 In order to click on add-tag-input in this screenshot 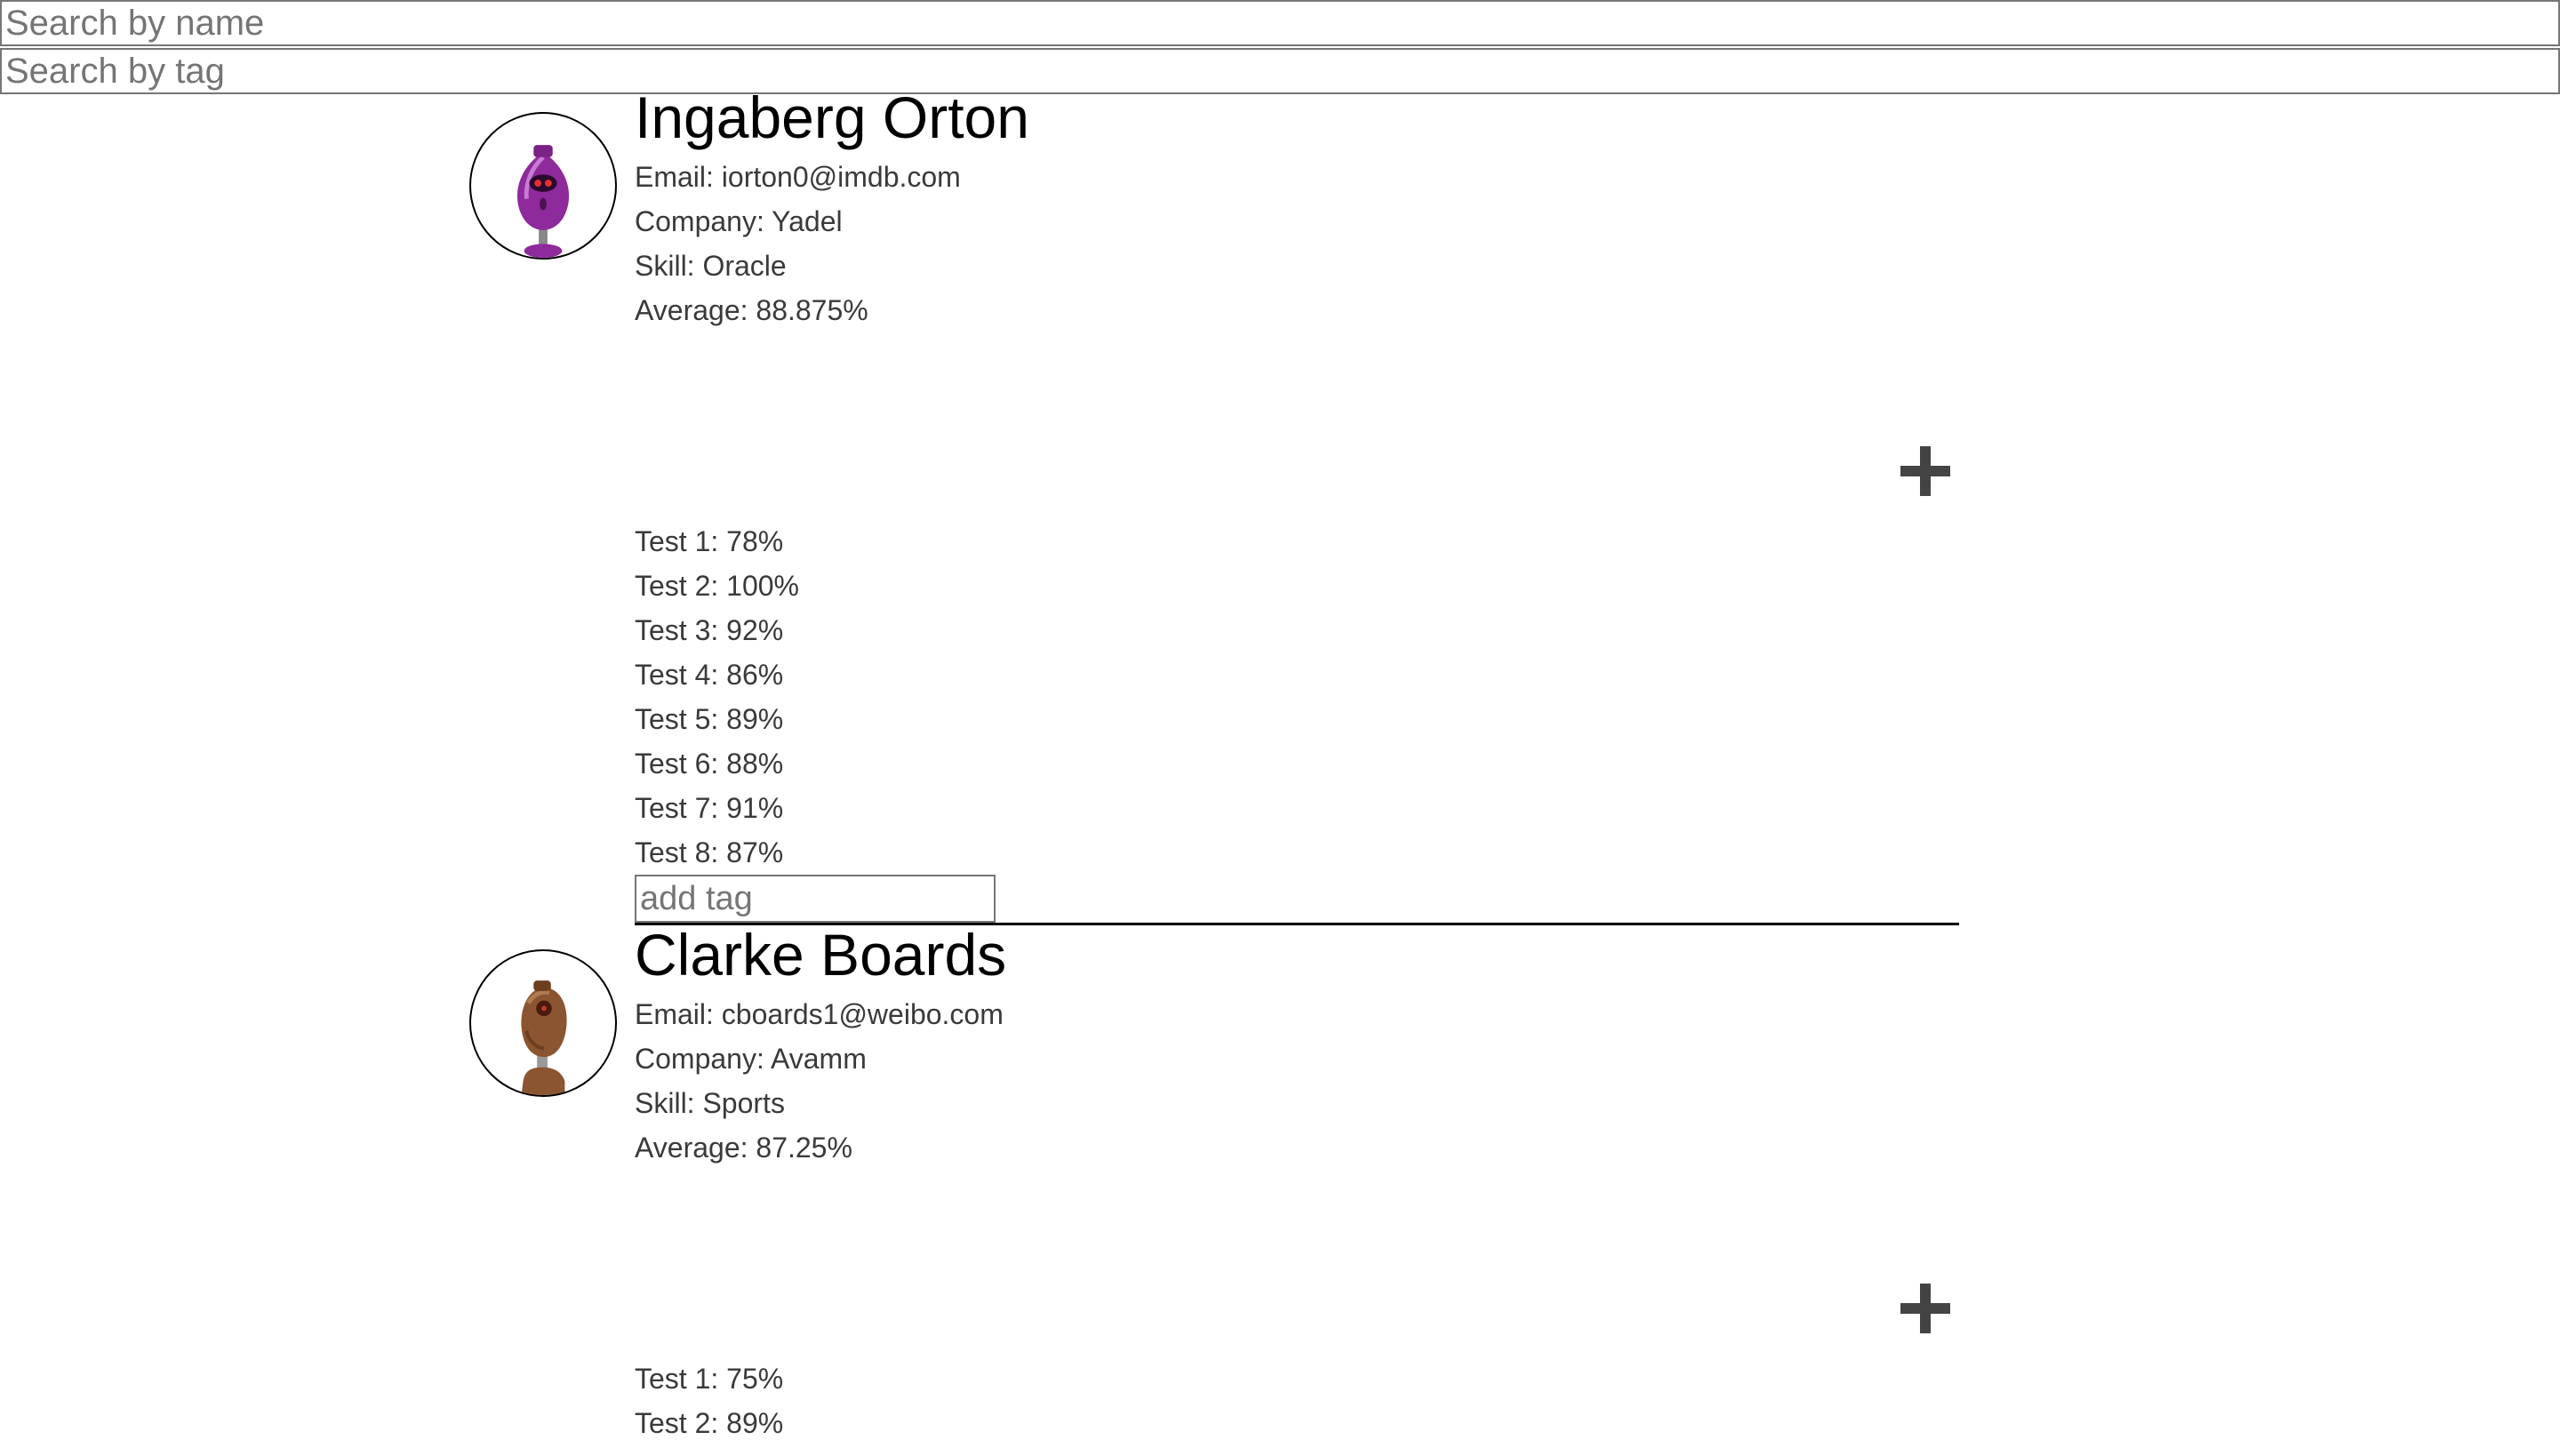, I will do `click(815, 899)`.